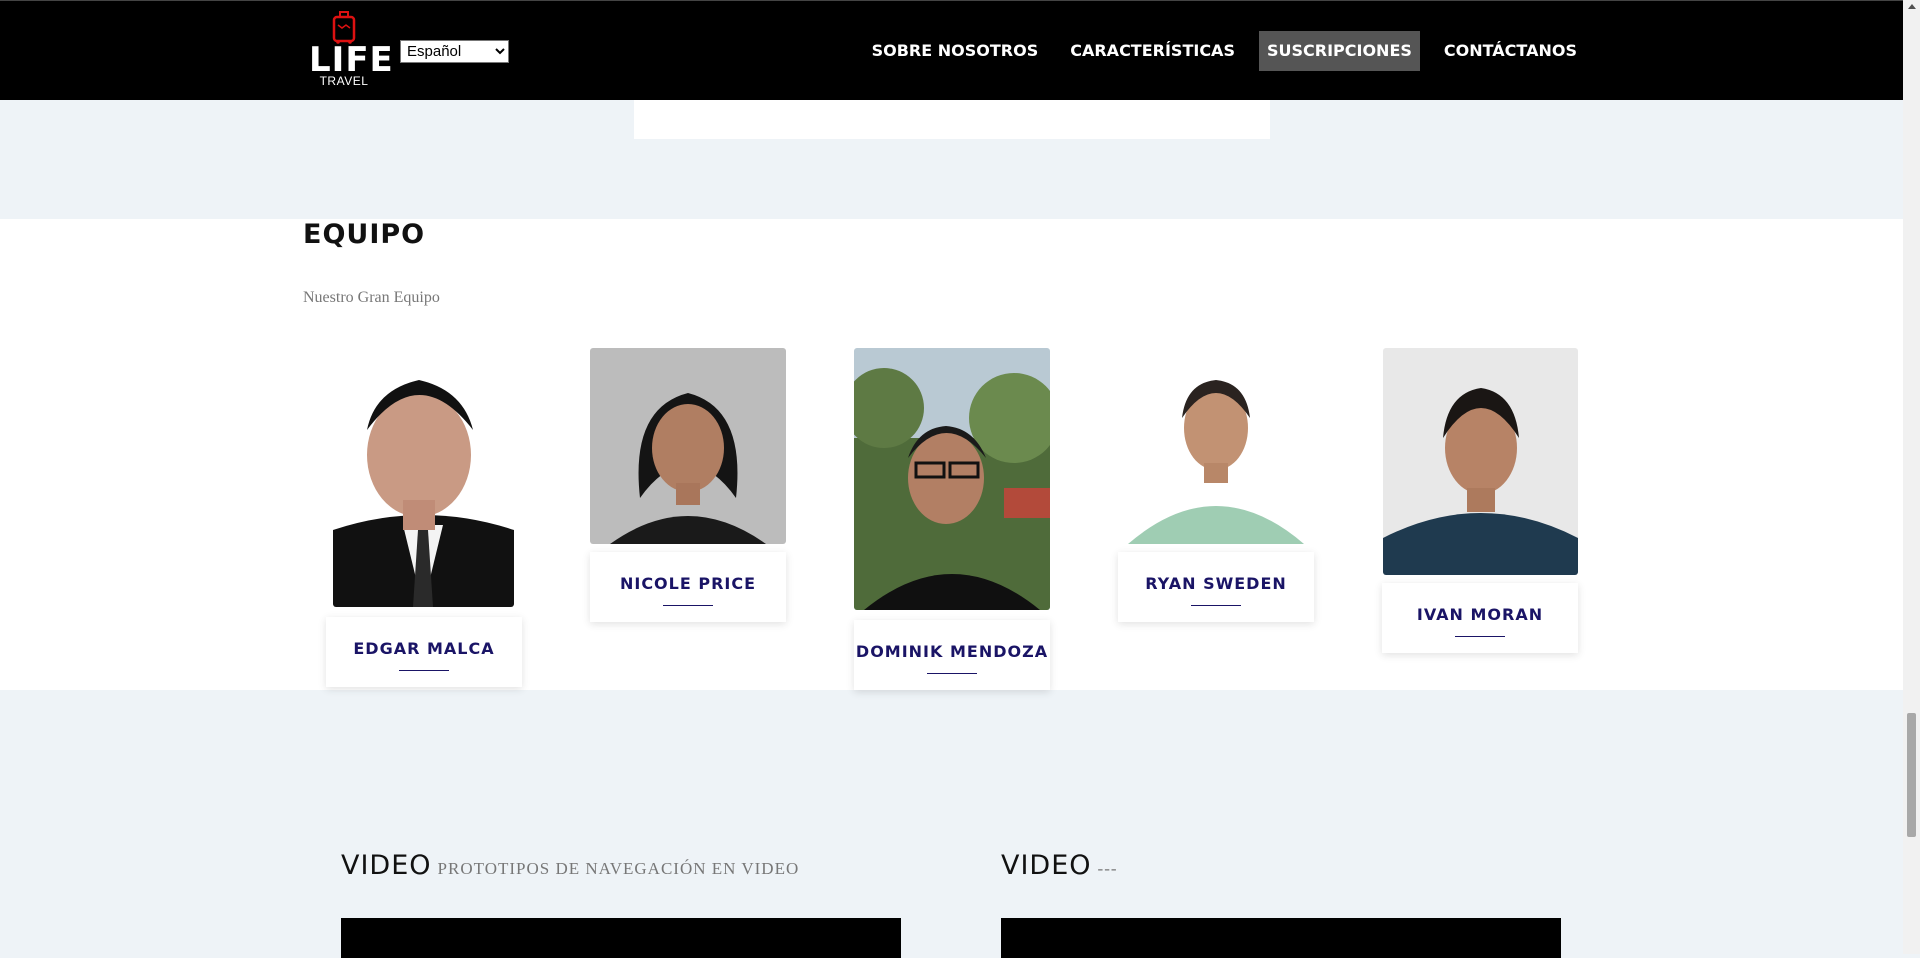 This screenshot has width=1920, height=958. Describe the element at coordinates (1152, 51) in the screenshot. I see `nav-link-caracteristicas: CARACTERÍSTICAS` at that location.